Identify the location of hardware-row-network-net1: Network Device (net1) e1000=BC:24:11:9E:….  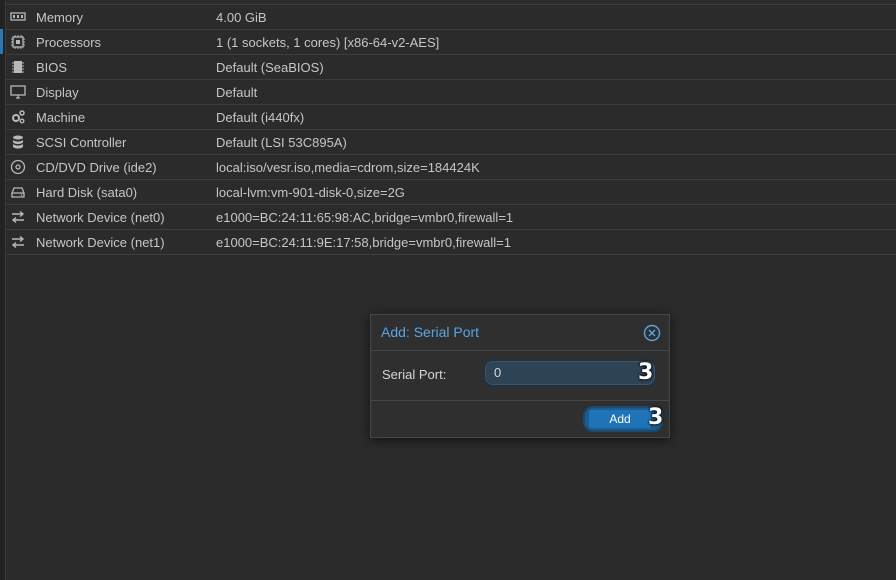
(451, 242).